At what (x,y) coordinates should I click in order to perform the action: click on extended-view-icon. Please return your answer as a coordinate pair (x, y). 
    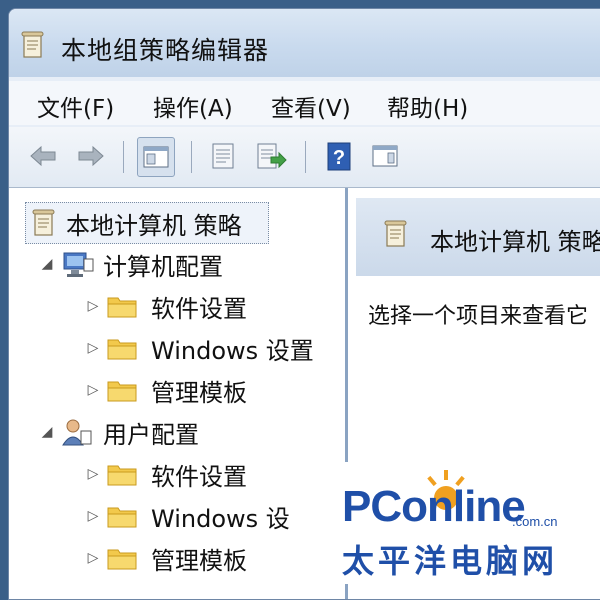
    Looking at the image, I should click on (385, 156).